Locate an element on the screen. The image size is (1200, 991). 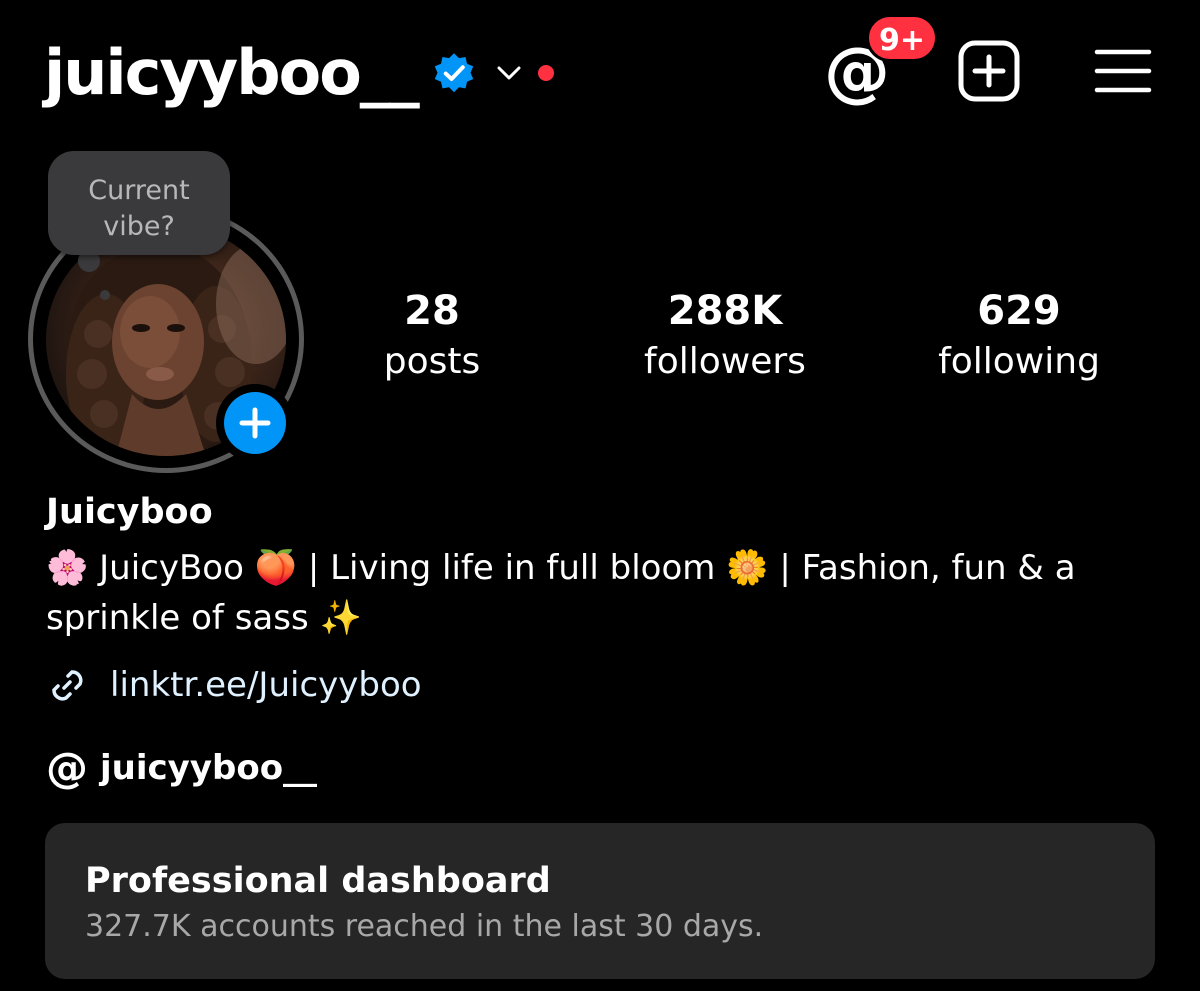
bio-link-text: linktr.ee/Juicyyboo is located at coordinates (266, 685).